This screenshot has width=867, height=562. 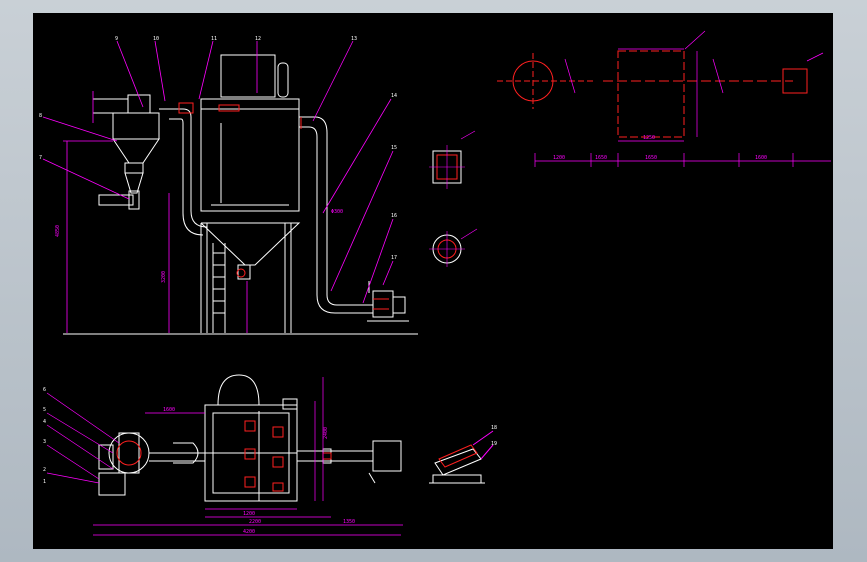 I want to click on leader-11: 11, so click(x=214, y=39).